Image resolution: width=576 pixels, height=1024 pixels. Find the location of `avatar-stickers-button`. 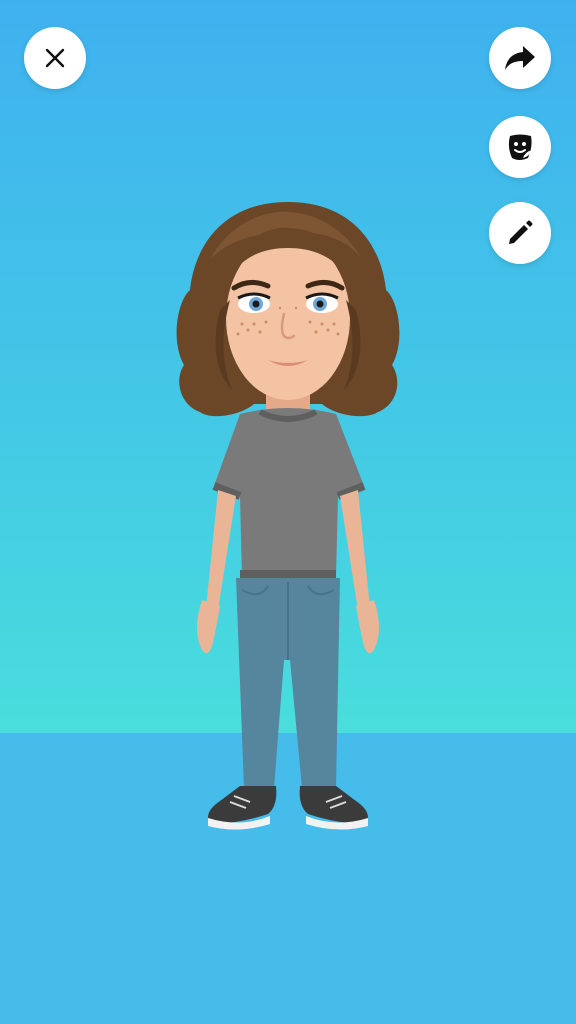

avatar-stickers-button is located at coordinates (520, 147).